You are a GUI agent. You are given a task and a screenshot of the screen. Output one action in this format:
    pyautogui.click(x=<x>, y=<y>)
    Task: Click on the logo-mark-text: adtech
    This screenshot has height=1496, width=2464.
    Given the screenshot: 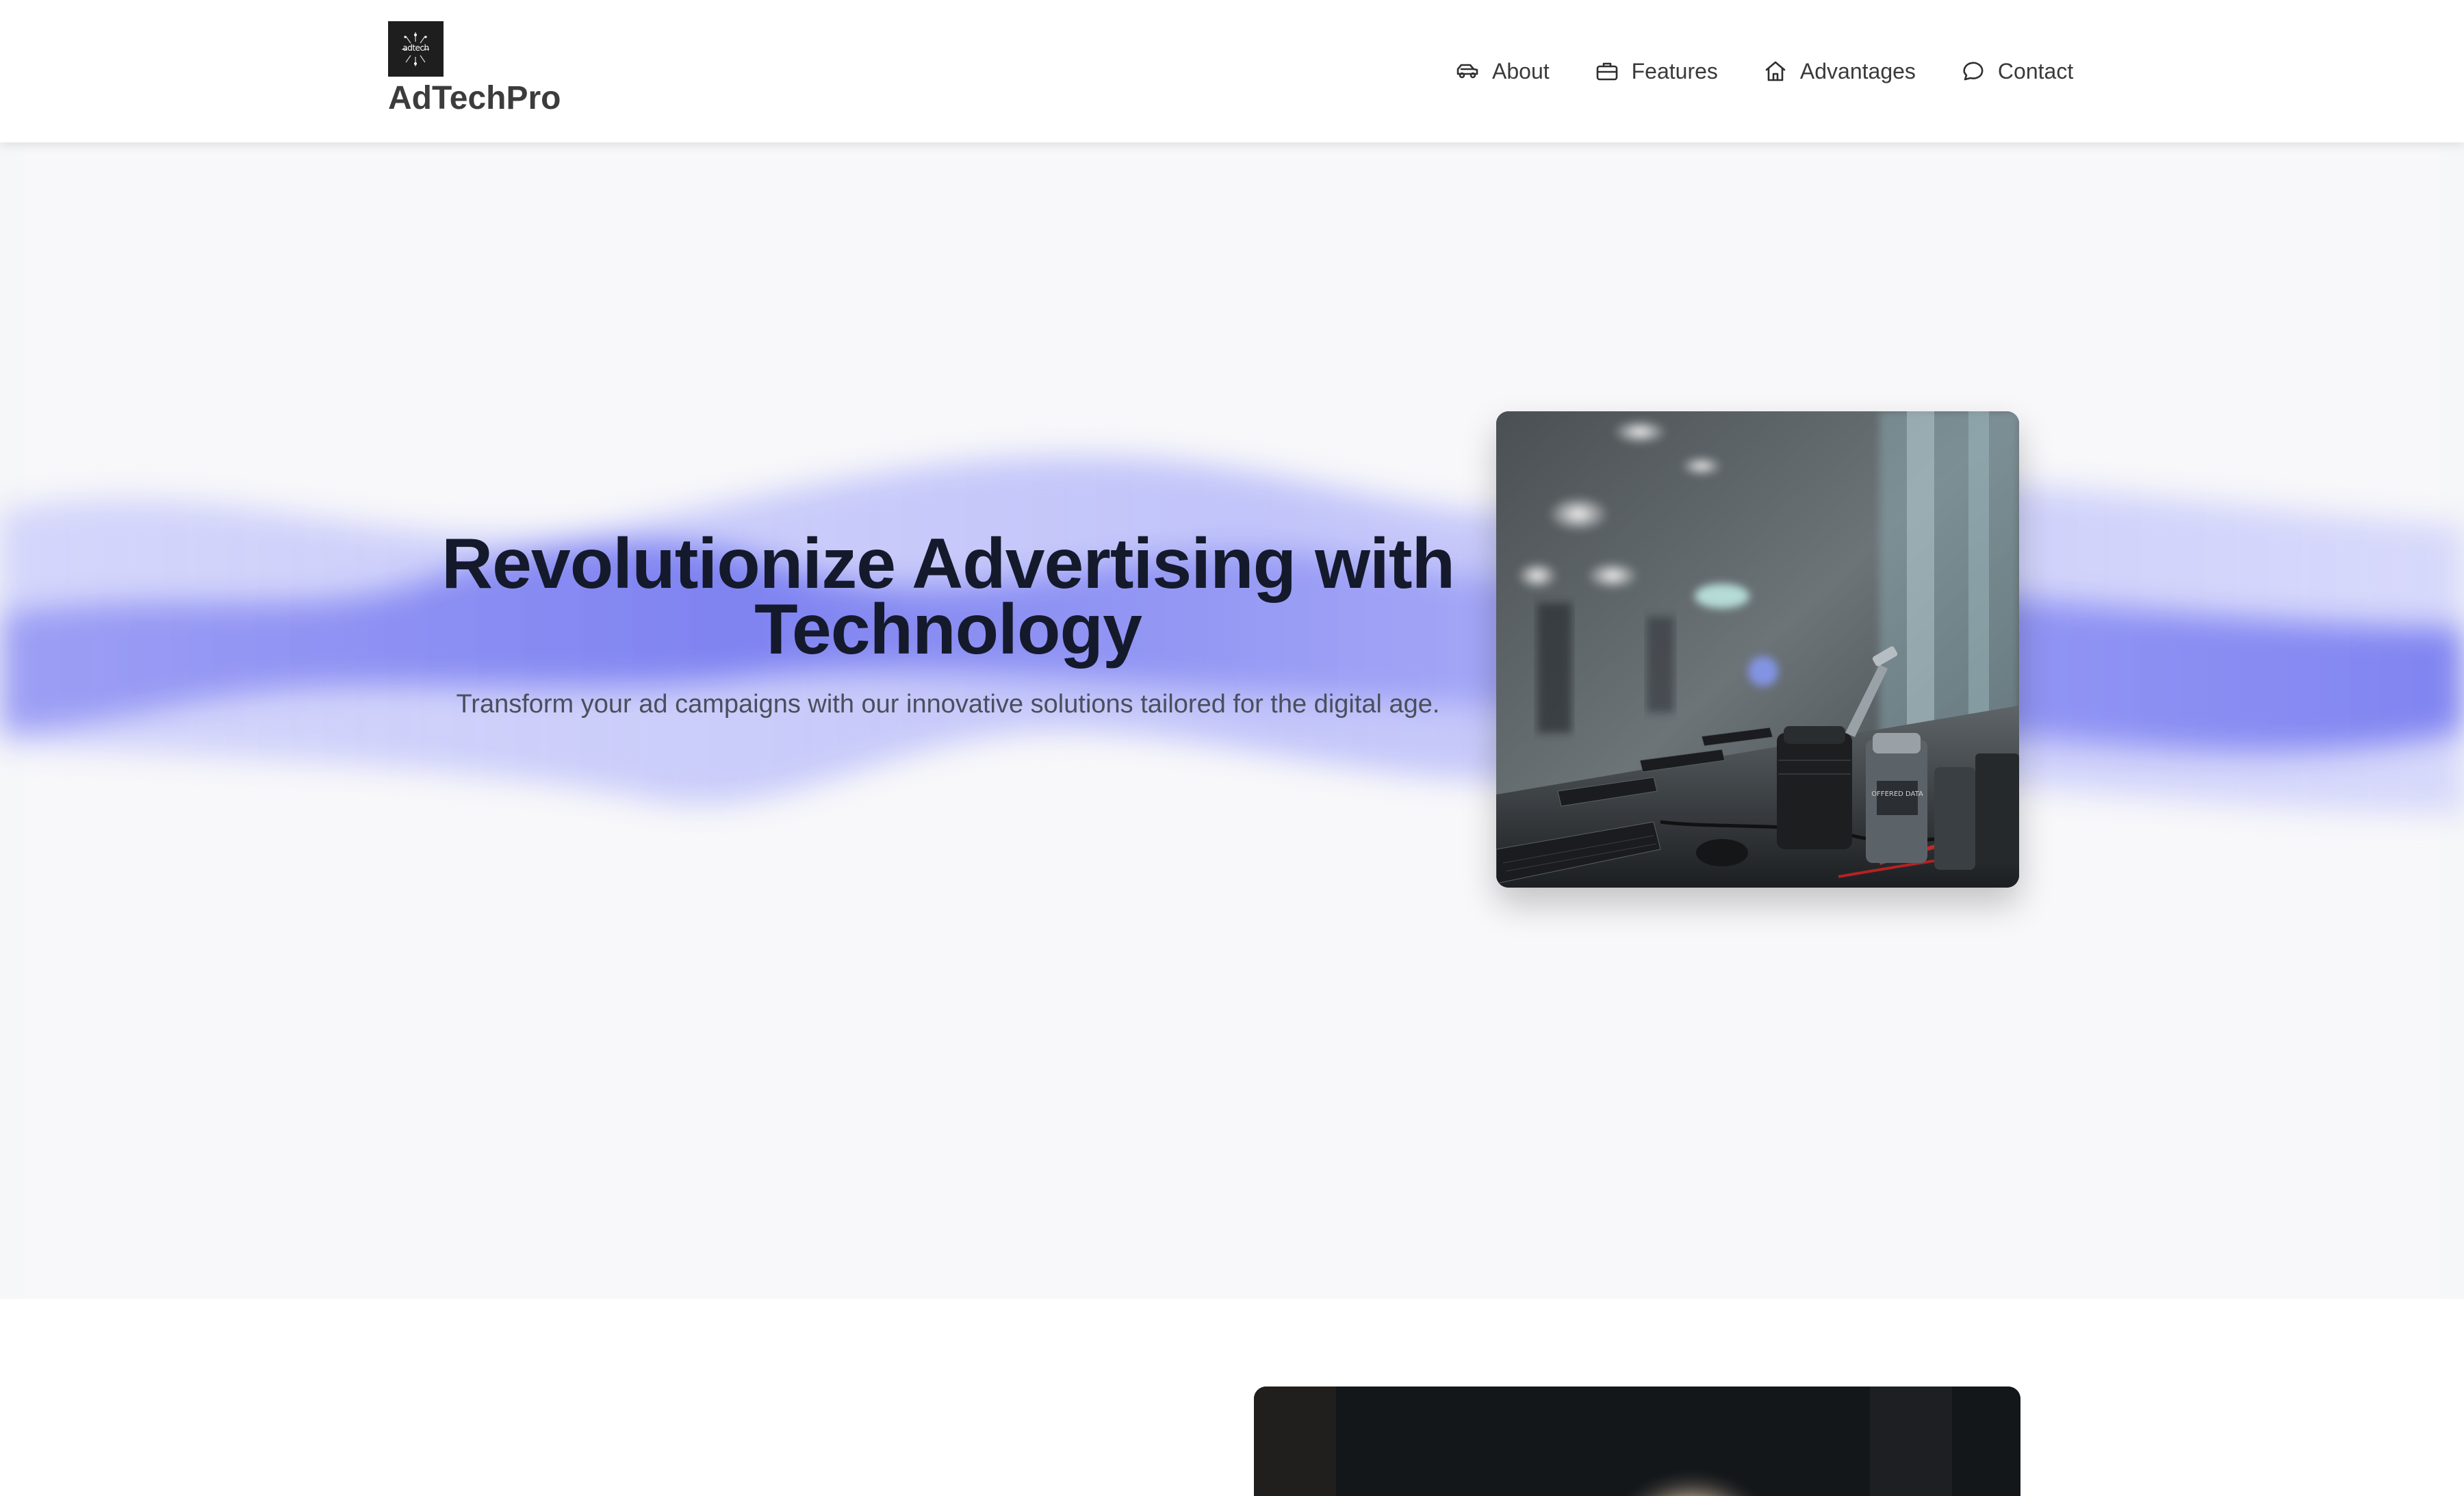 What is the action you would take?
    pyautogui.click(x=416, y=48)
    